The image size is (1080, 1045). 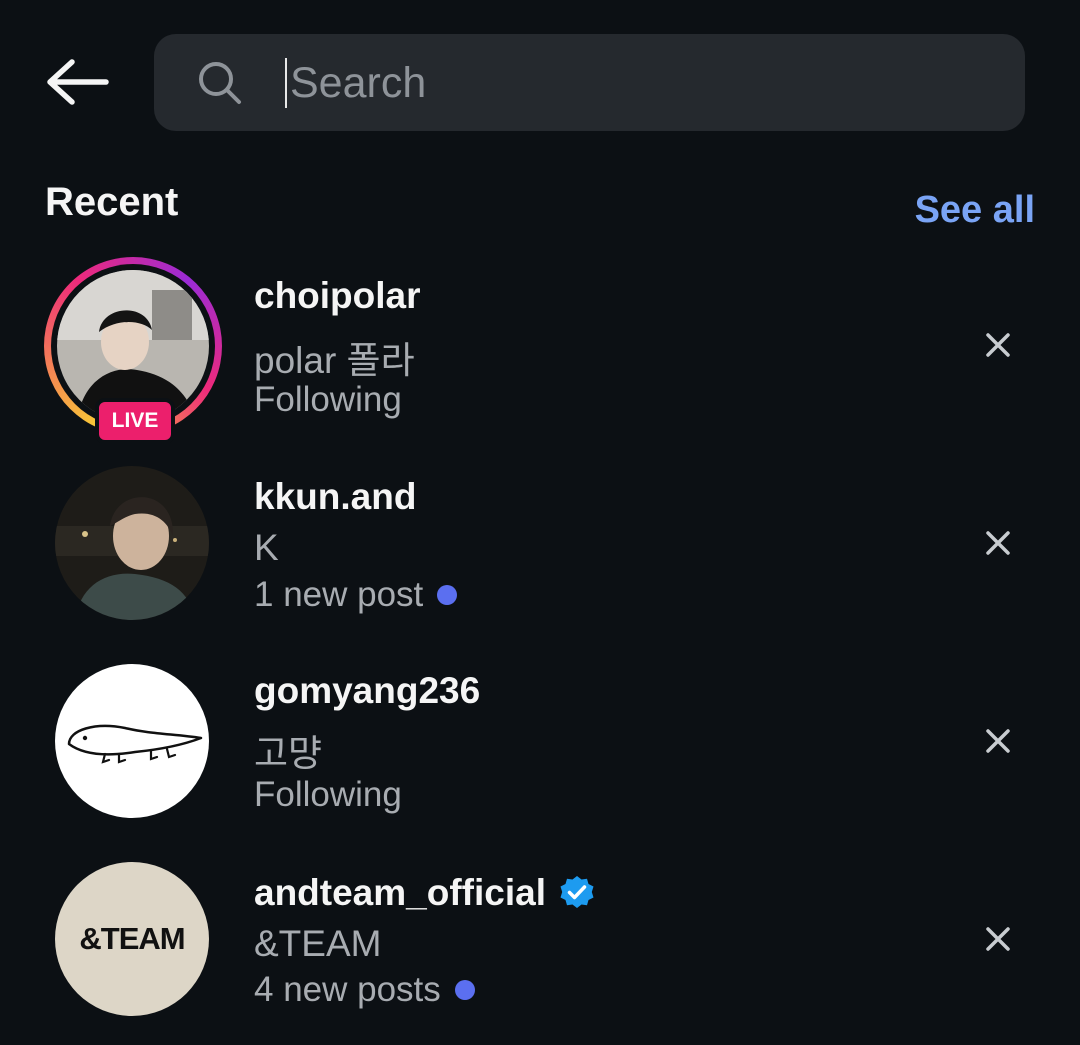 I want to click on search-input, so click(x=640, y=83).